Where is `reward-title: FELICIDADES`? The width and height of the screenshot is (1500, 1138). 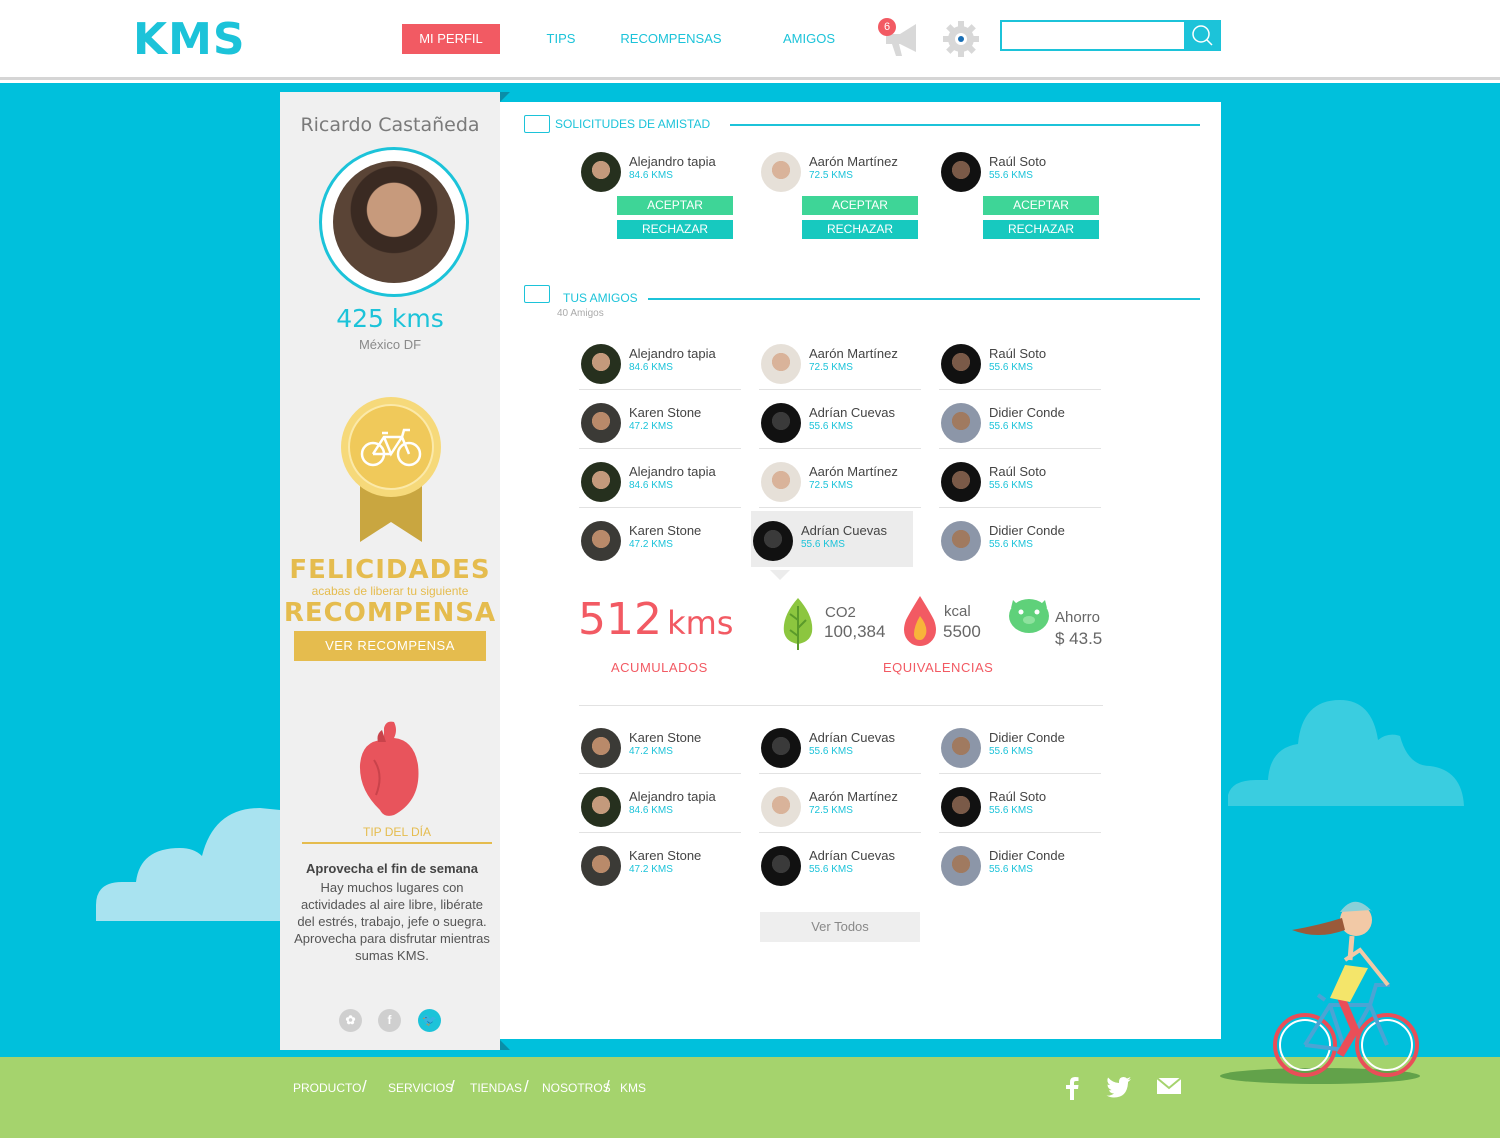
reward-title: FELICIDADES is located at coordinates (390, 570).